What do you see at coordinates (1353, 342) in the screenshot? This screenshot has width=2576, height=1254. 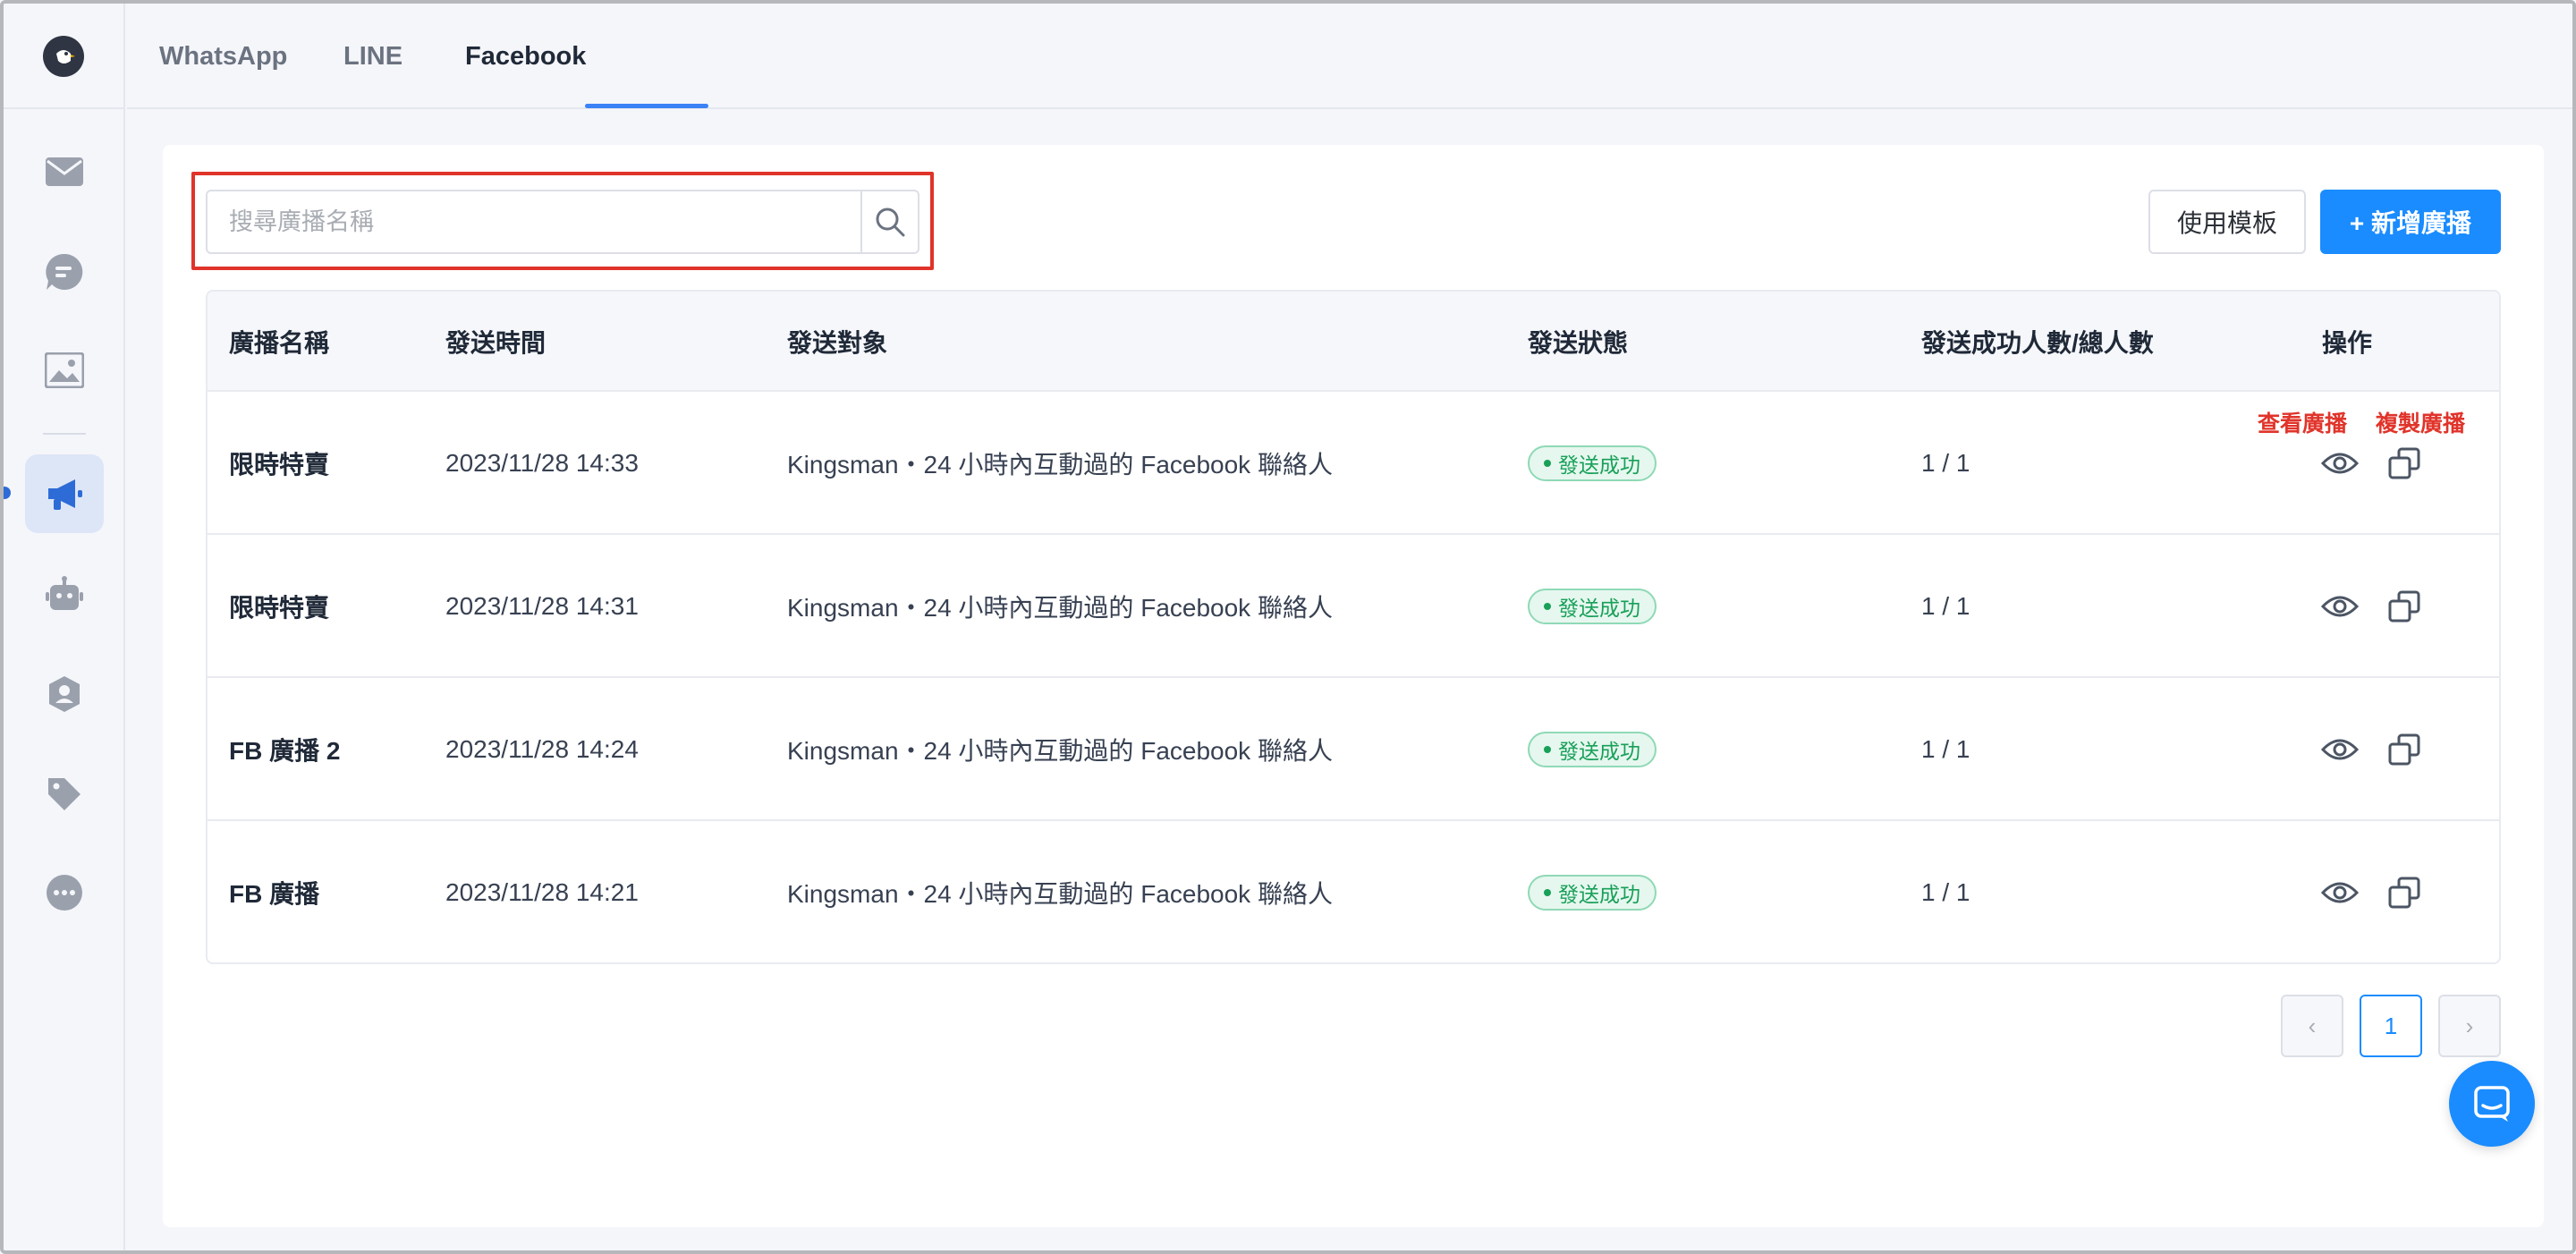 I see `table-header: 廣播名稱 發送時間 發送對象 發送狀態 發送成功人數/總人數 操作` at bounding box center [1353, 342].